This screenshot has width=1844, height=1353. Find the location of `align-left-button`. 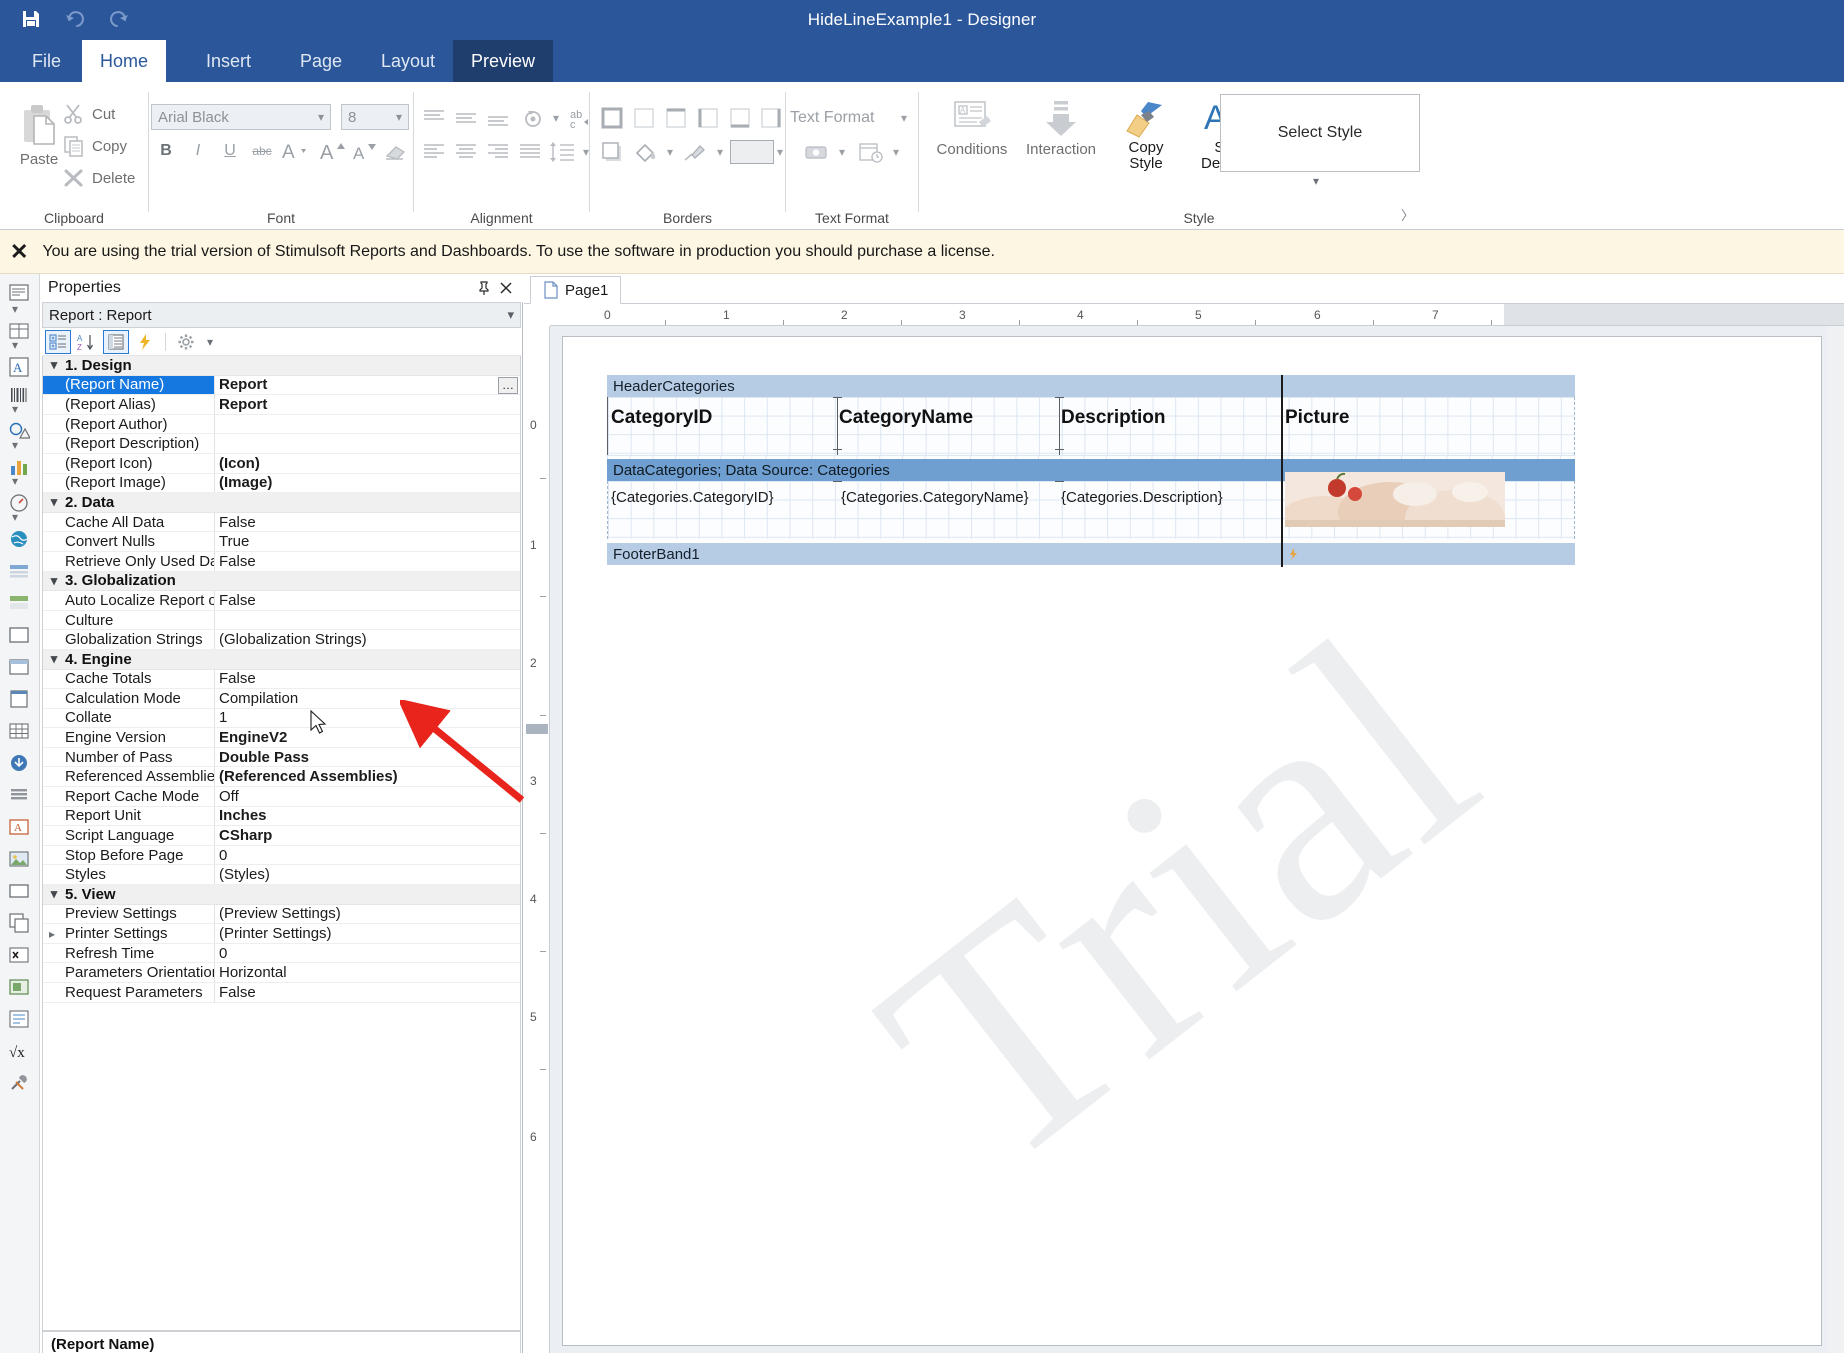

align-left-button is located at coordinates (434, 152).